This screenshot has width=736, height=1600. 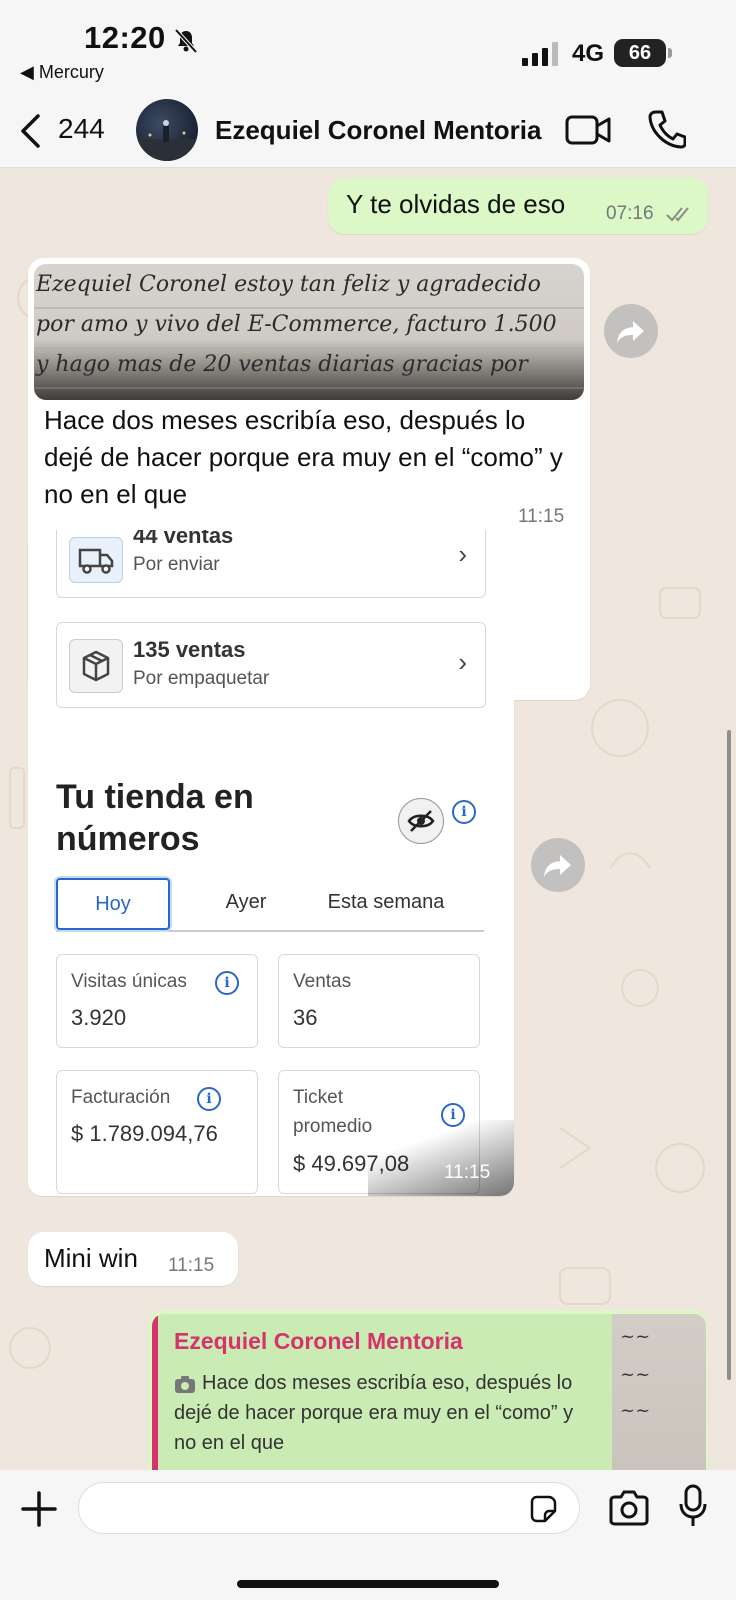 I want to click on section-title-line-1: Tu tienda en, so click(x=155, y=797).